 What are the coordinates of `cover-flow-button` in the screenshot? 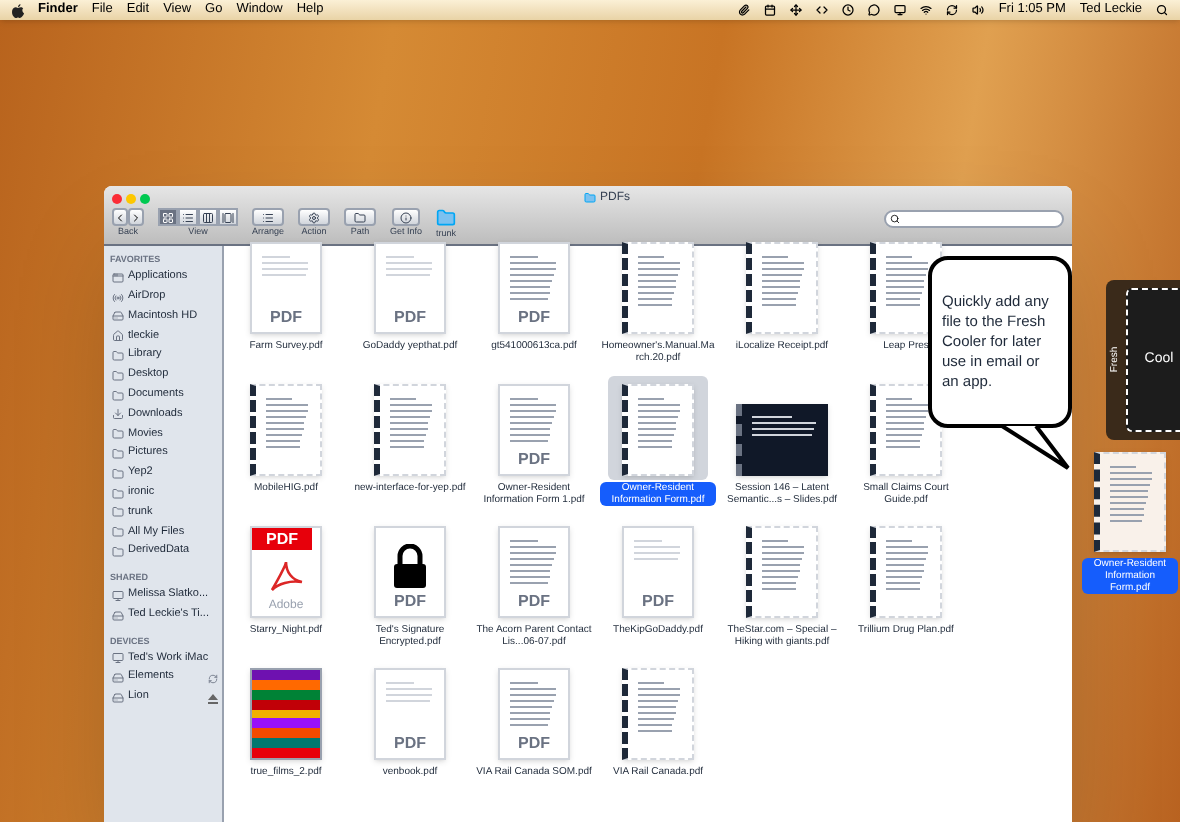 It's located at (228, 217).